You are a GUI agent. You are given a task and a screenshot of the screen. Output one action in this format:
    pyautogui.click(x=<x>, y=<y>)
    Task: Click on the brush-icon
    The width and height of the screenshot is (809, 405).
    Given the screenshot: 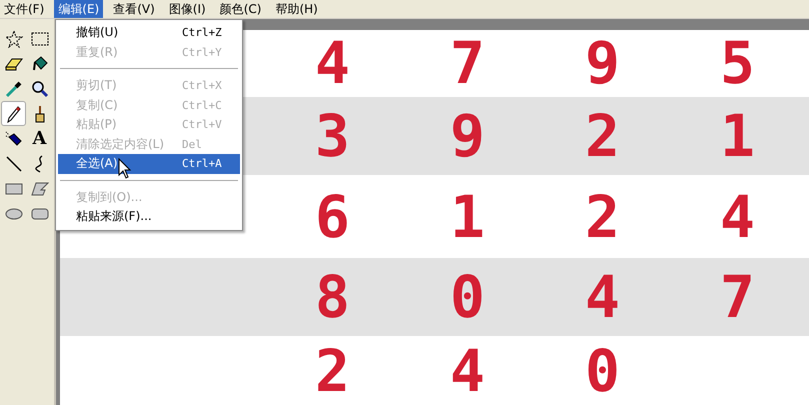 What is the action you would take?
    pyautogui.click(x=39, y=113)
    